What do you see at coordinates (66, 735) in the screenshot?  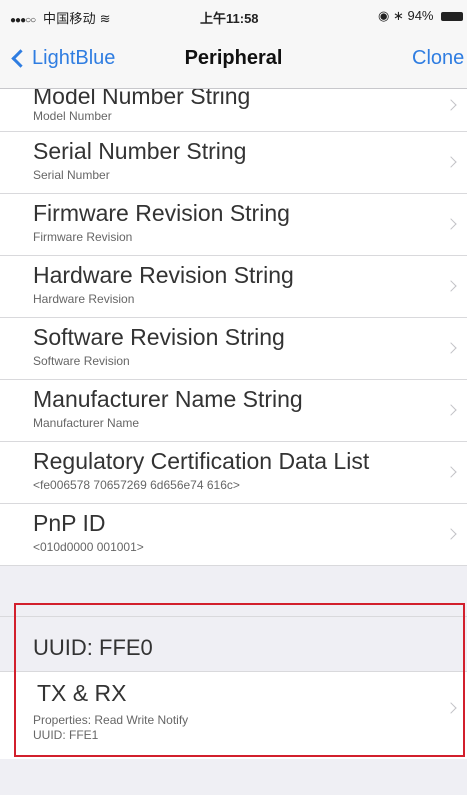 I see `characteristic-uuid: UUID: FFE1` at bounding box center [66, 735].